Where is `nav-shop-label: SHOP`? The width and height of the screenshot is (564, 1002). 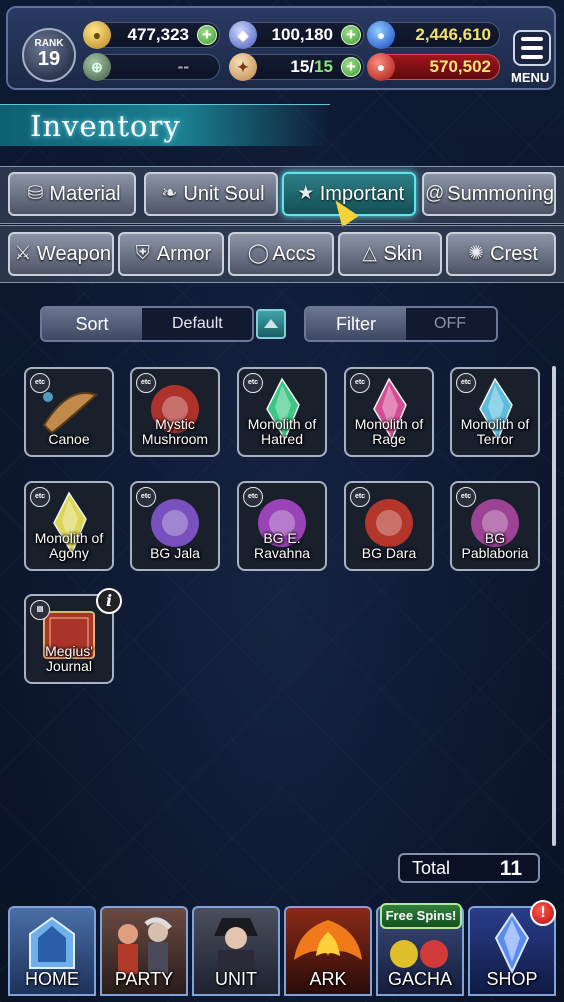 nav-shop-label: SHOP is located at coordinates (512, 979).